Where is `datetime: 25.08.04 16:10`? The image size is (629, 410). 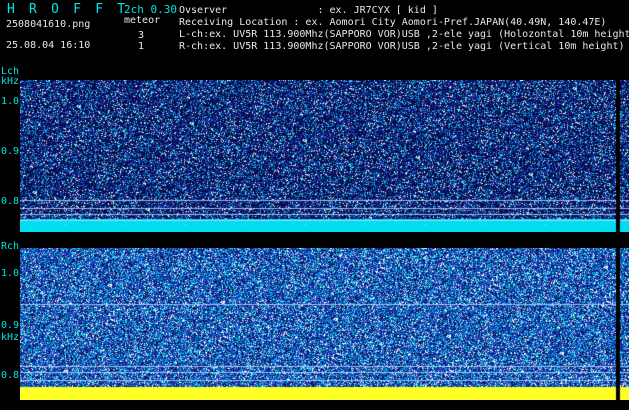
datetime: 25.08.04 16:10 is located at coordinates (48, 45).